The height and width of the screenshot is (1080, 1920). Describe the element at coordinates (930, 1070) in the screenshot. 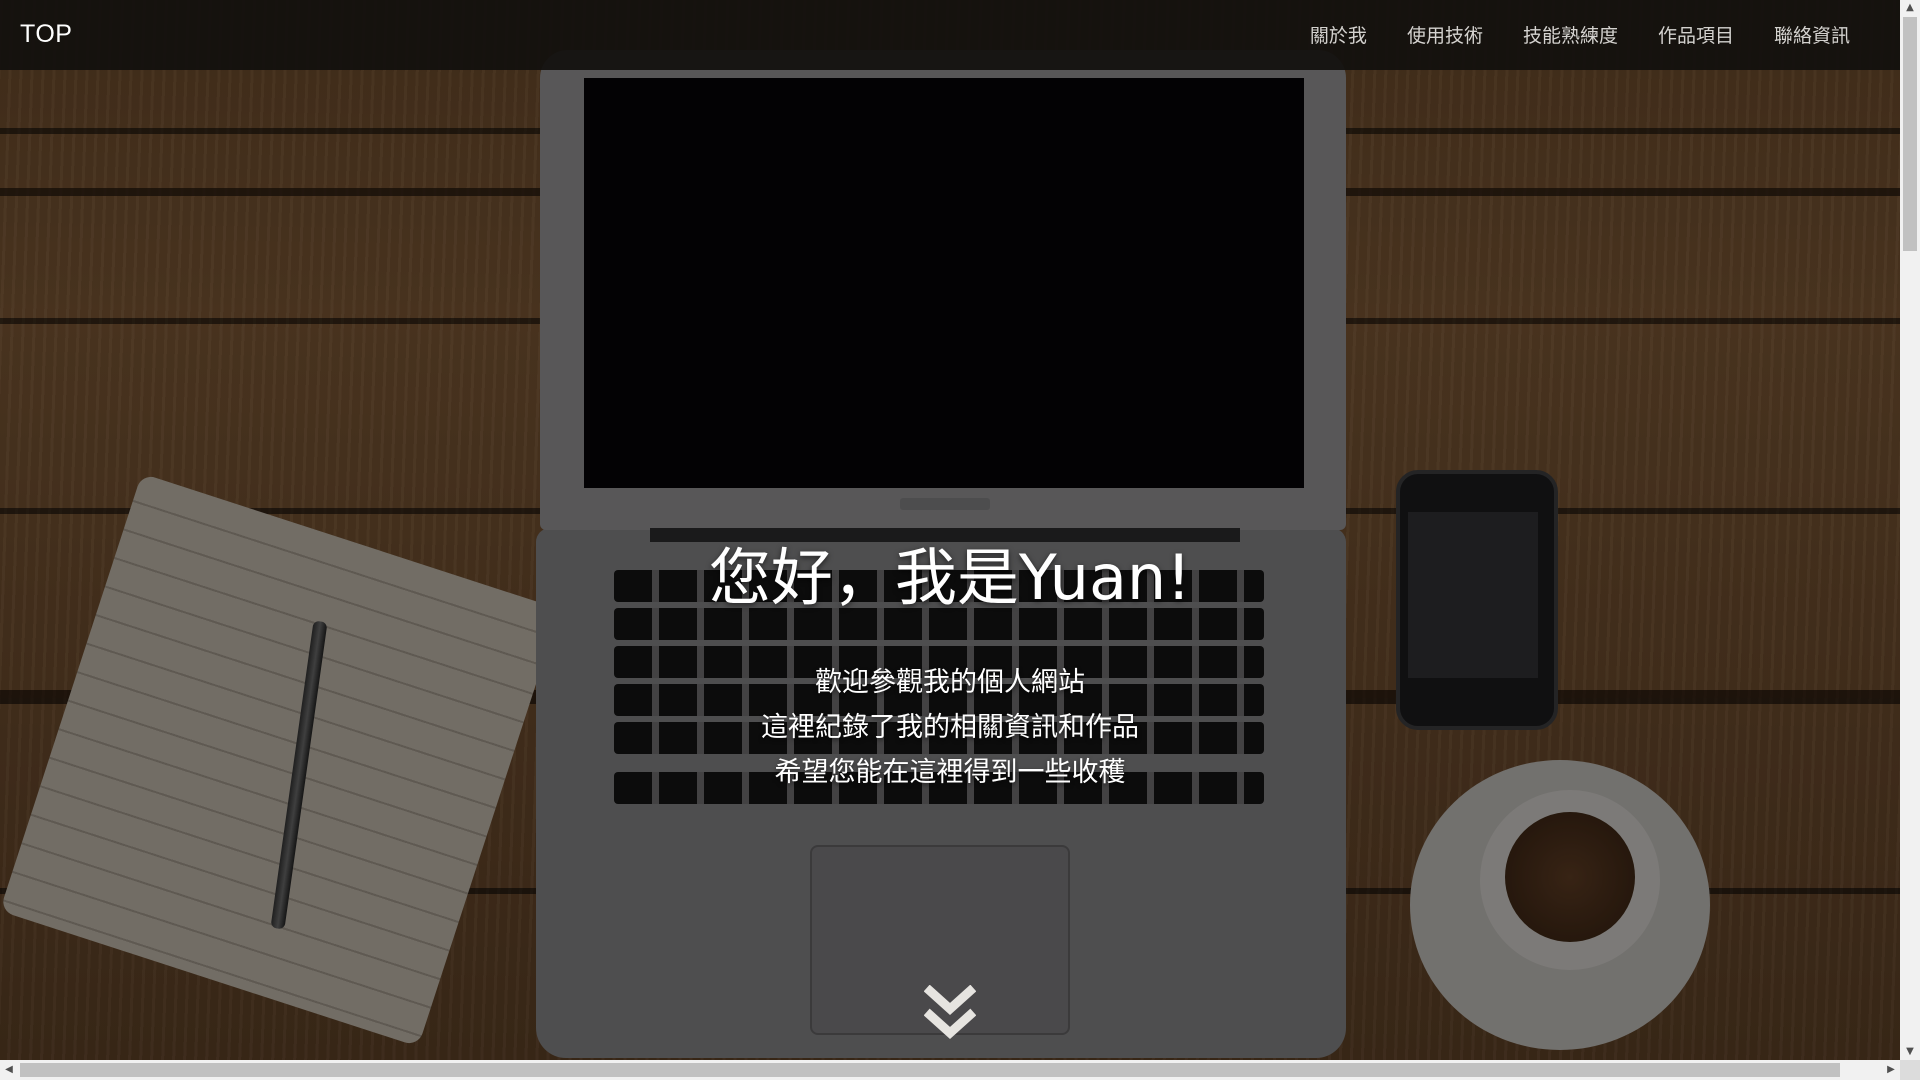

I see `horizontal-scroll-thumb` at that location.